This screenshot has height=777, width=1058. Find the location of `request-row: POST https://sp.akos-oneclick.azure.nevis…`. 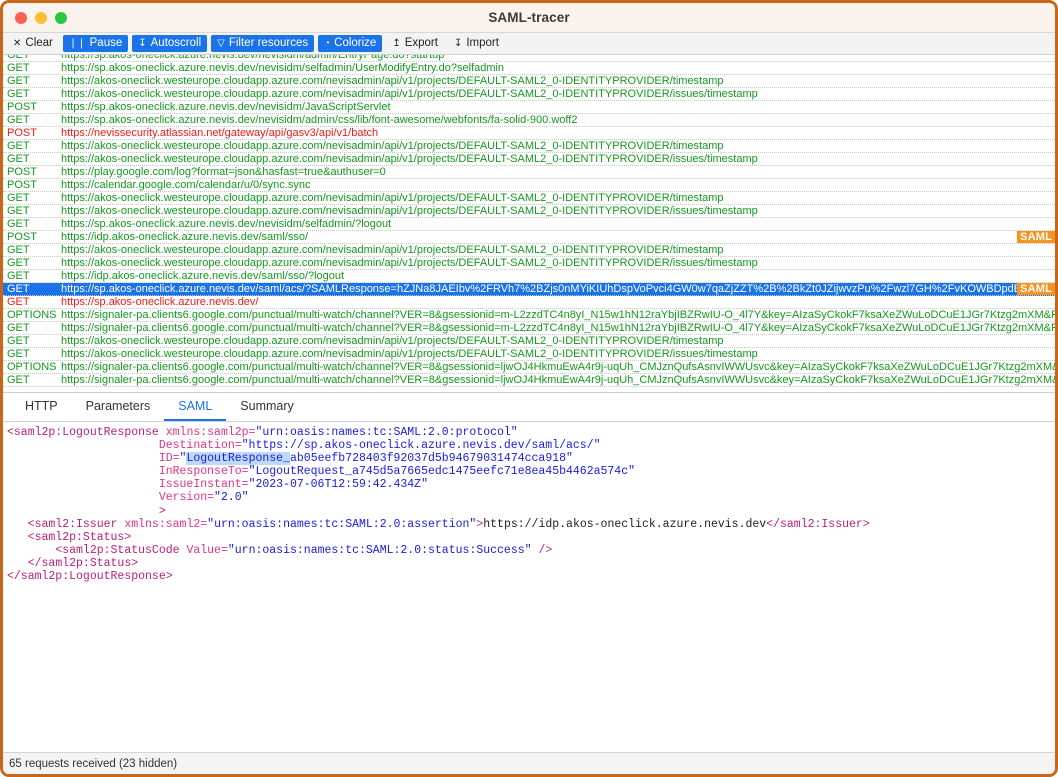

request-row: POST https://sp.akos-oneclick.azure.nevis… is located at coordinates (529, 107).